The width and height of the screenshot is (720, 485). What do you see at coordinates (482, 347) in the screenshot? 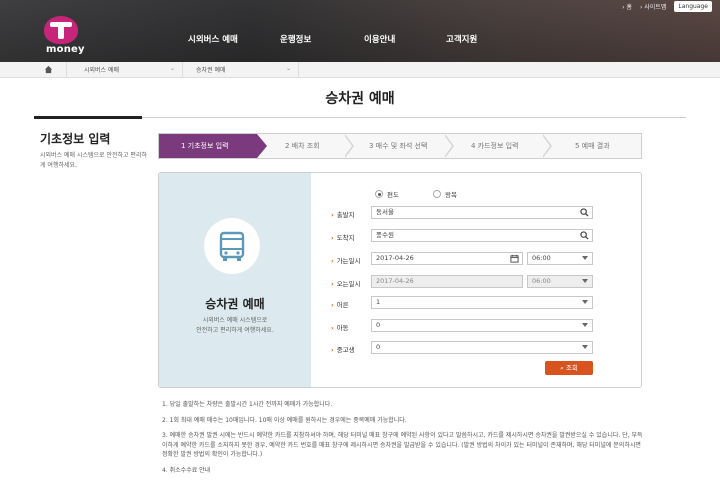
I see `teen-select: 0` at bounding box center [482, 347].